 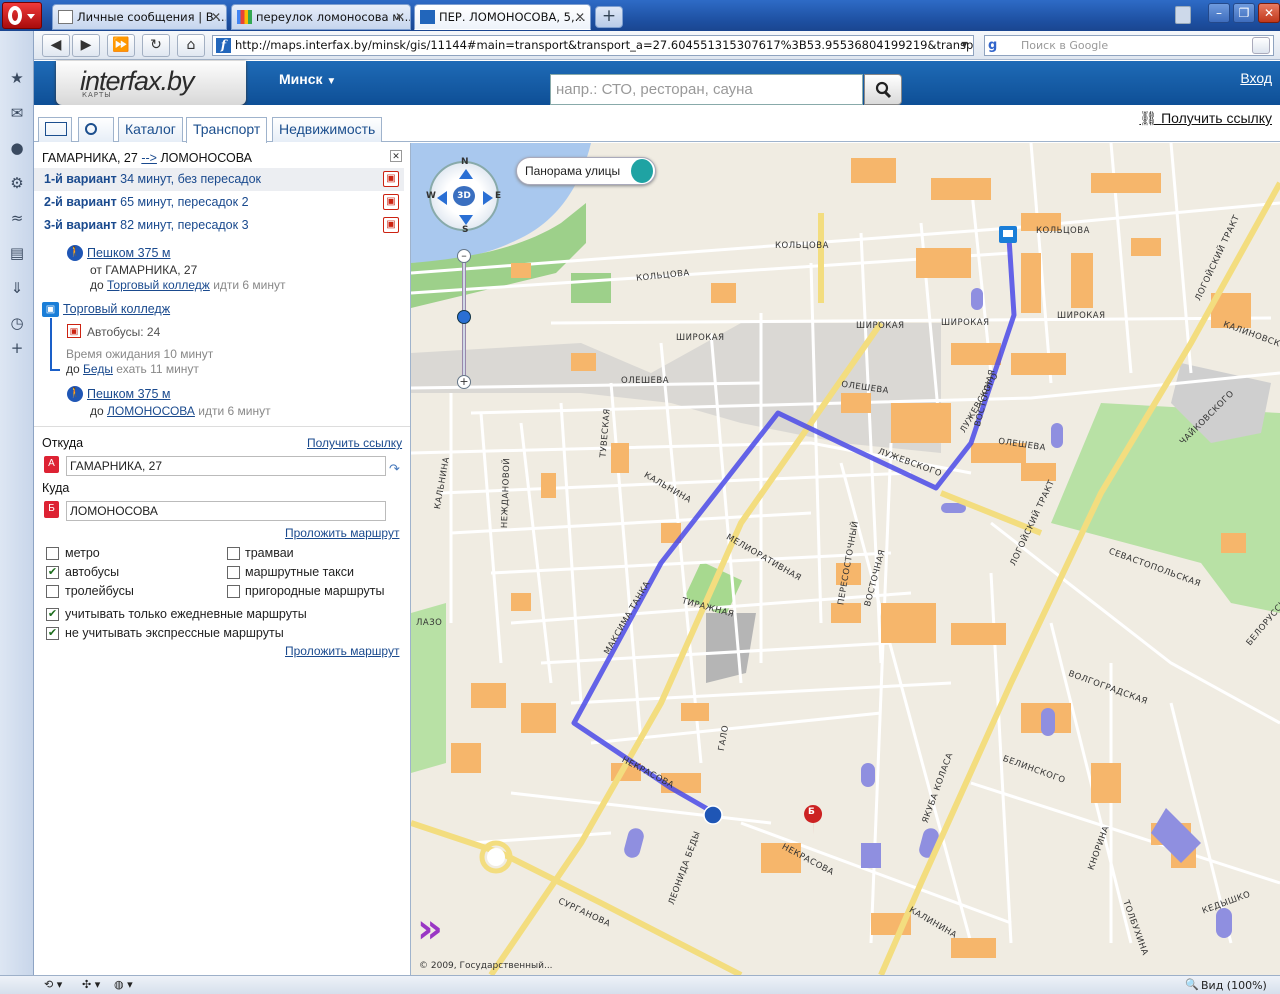 What do you see at coordinates (464, 317) in the screenshot?
I see `zoom-handle` at bounding box center [464, 317].